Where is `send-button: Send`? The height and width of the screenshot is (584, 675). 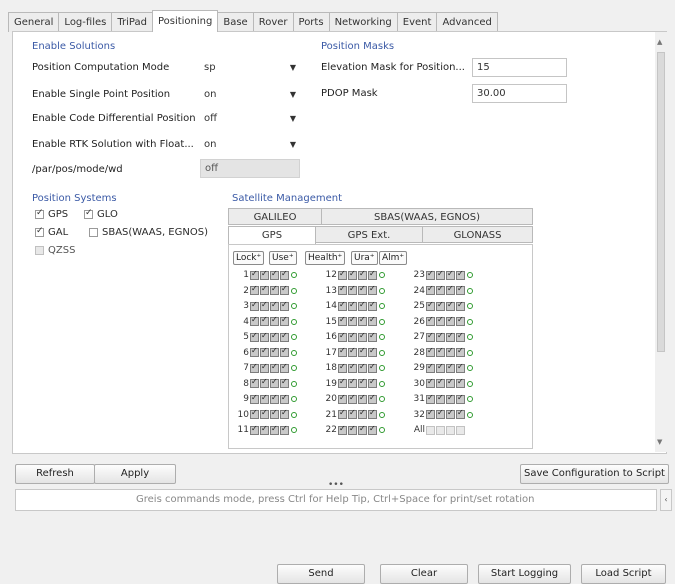
send-button: Send is located at coordinates (321, 574).